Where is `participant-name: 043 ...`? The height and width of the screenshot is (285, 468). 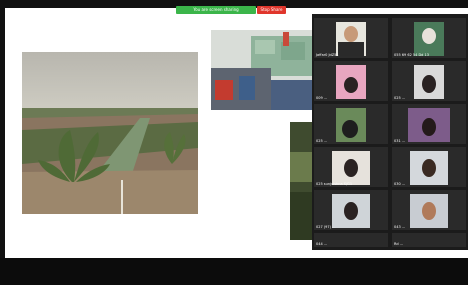
participant-name: 043 ... is located at coordinates (400, 227).